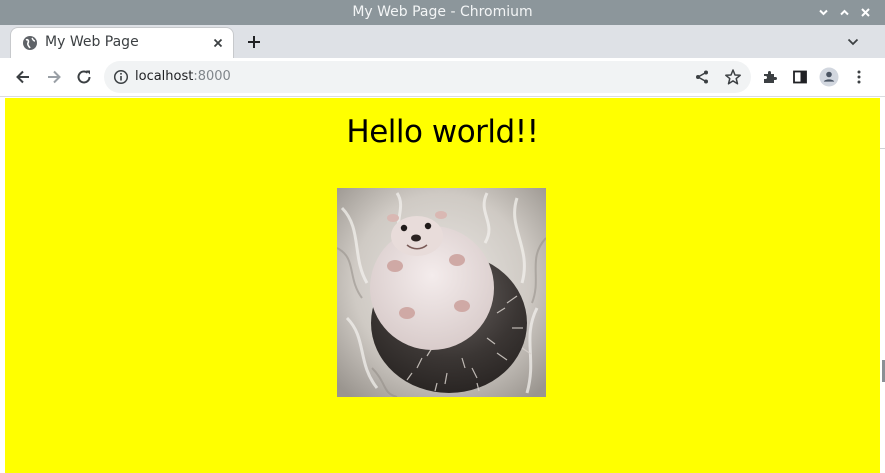 The height and width of the screenshot is (473, 885). What do you see at coordinates (733, 77) in the screenshot?
I see `star-icon` at bounding box center [733, 77].